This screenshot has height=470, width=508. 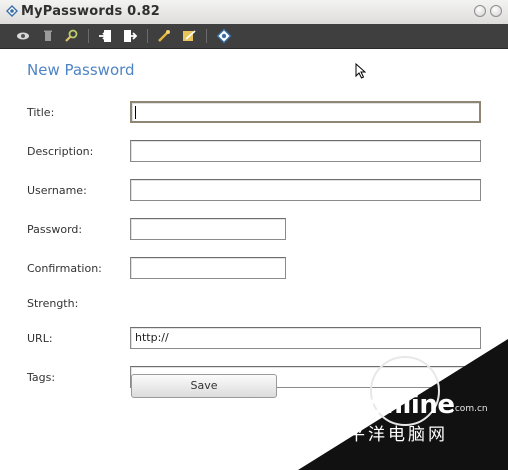 What do you see at coordinates (189, 36) in the screenshot?
I see `edit-icon` at bounding box center [189, 36].